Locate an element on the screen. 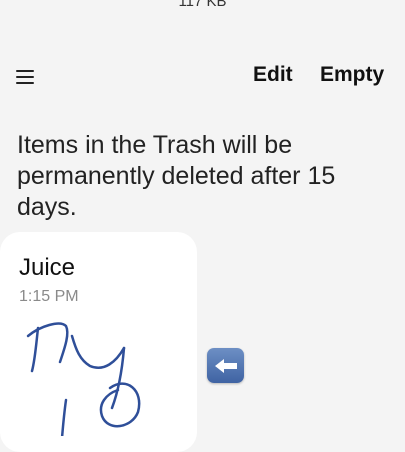  arrow-left-icon is located at coordinates (225, 365).